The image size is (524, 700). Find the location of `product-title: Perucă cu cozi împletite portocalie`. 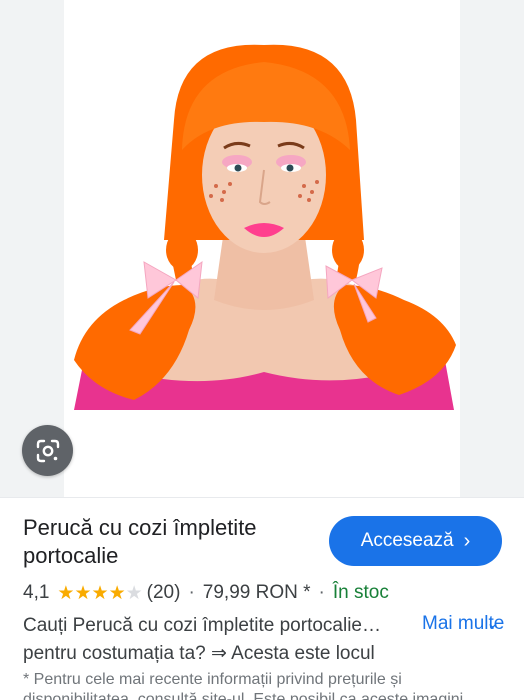

product-title: Perucă cu cozi împletite portocalie is located at coordinates (168, 542).